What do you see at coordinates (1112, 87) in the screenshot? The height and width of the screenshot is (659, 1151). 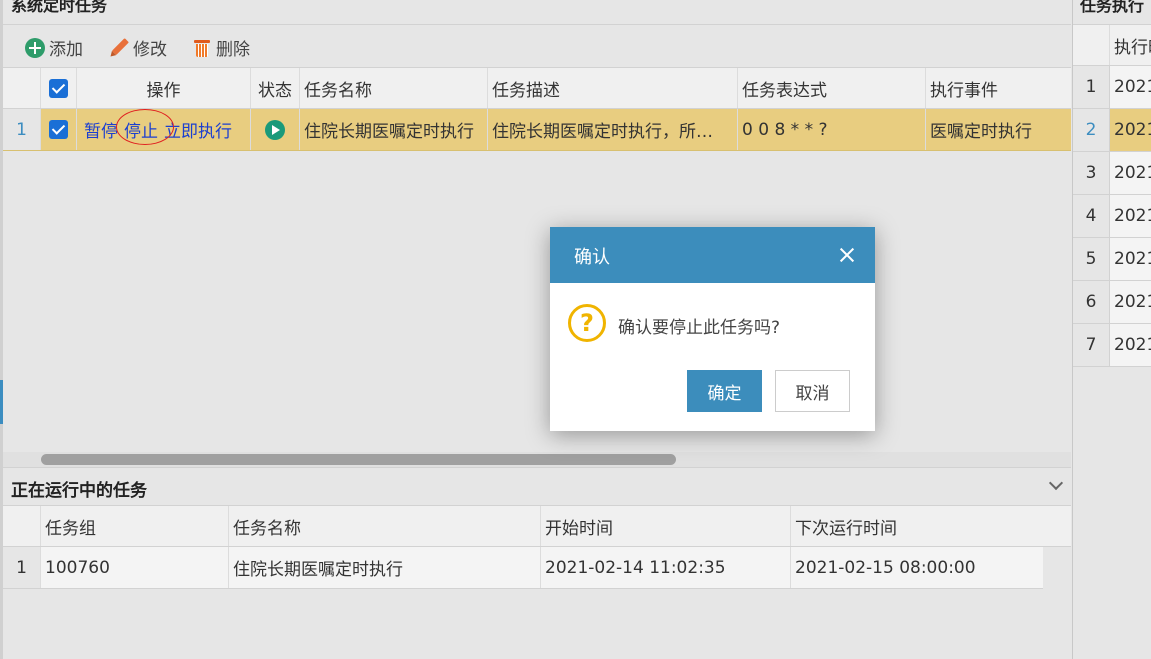 I see `list-item: 12021` at bounding box center [1112, 87].